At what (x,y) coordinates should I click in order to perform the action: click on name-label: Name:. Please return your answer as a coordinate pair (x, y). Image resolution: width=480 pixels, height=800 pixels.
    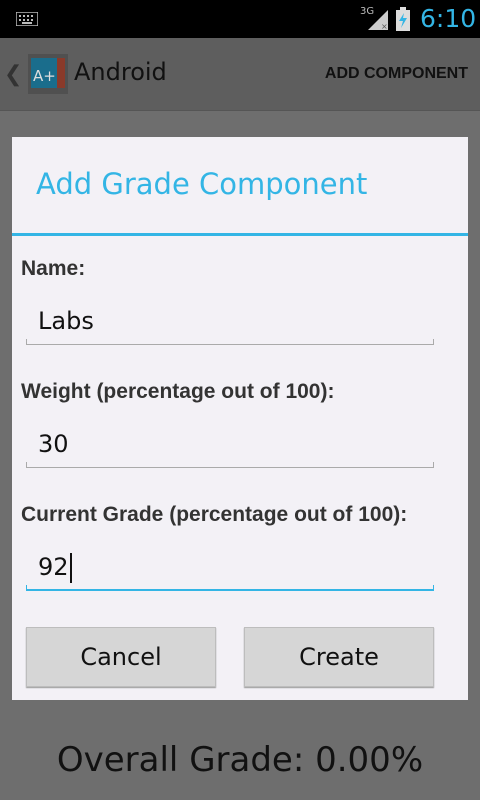
    Looking at the image, I should click on (53, 268).